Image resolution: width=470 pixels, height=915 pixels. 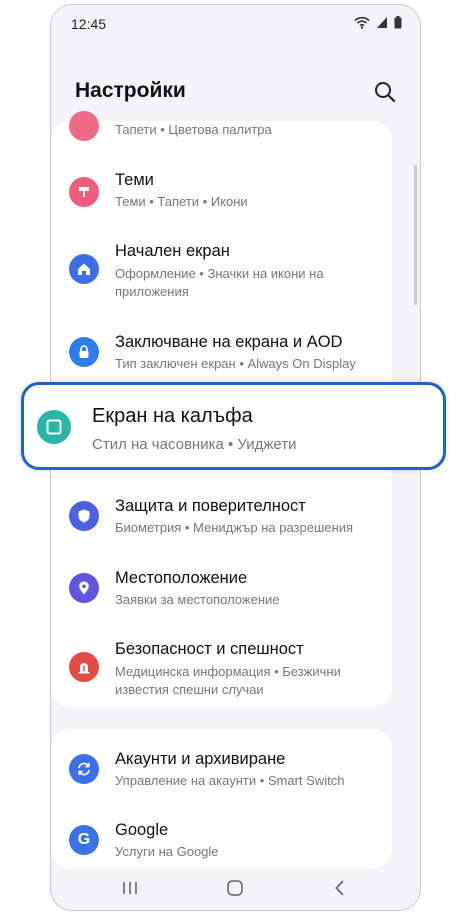 I want to click on home-icon, so click(x=84, y=269).